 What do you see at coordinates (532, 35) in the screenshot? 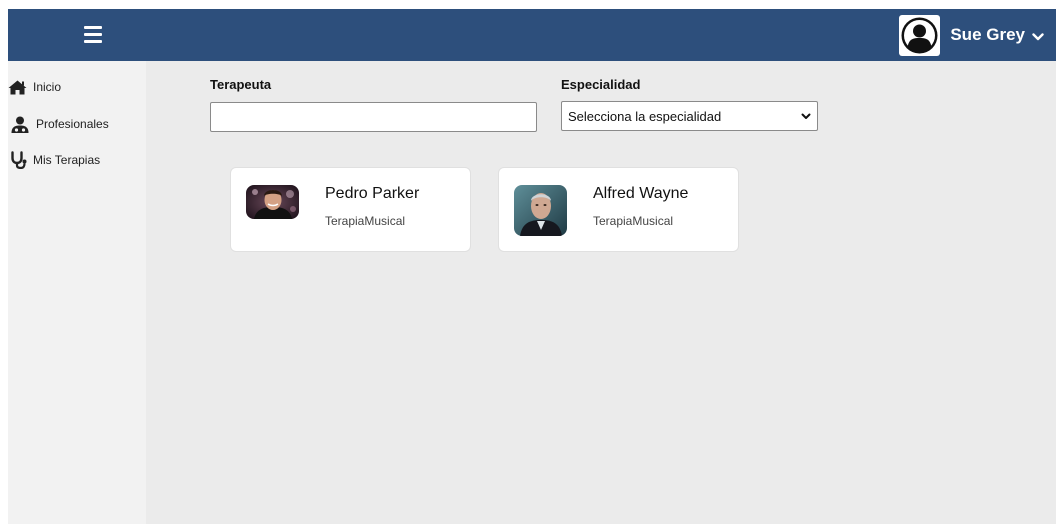
I see `top-navbar: Sue Grey` at bounding box center [532, 35].